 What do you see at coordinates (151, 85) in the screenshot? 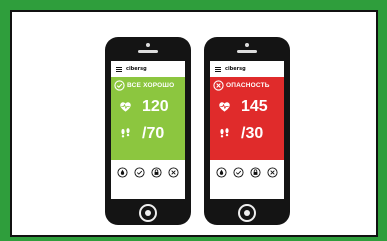
I see `status-label: ВСЕ ХОРОШО` at bounding box center [151, 85].